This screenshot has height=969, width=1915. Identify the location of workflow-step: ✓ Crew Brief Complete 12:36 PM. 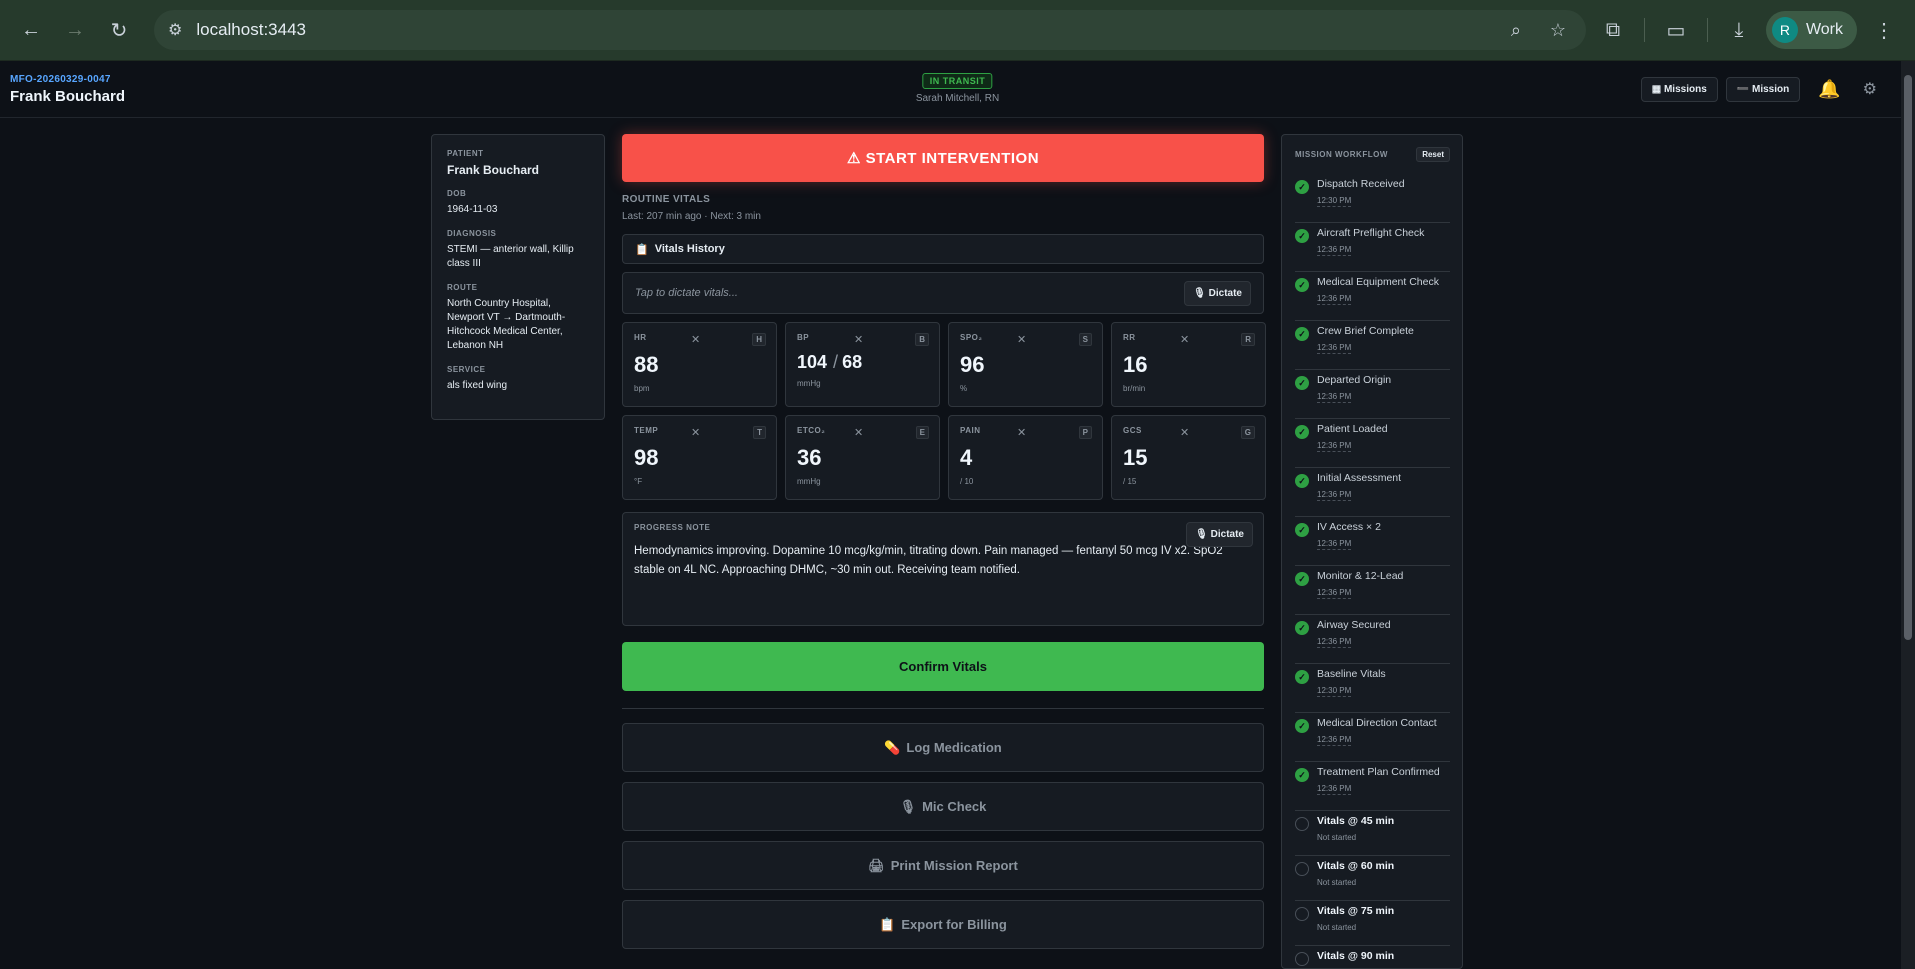
(1372, 345).